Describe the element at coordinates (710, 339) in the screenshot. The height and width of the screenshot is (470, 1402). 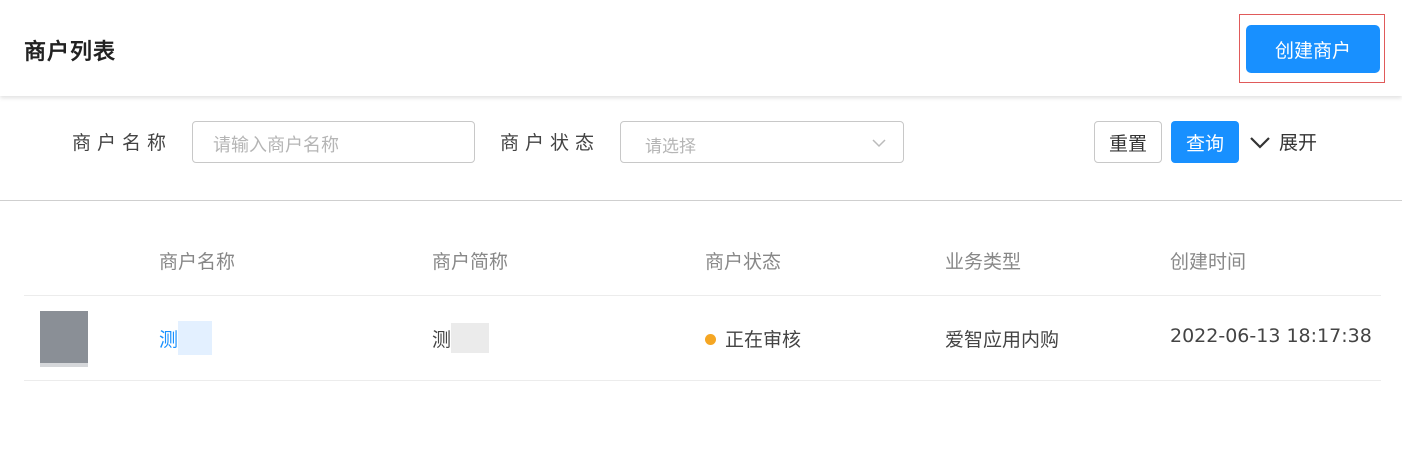
I see `status-dot-icon` at that location.